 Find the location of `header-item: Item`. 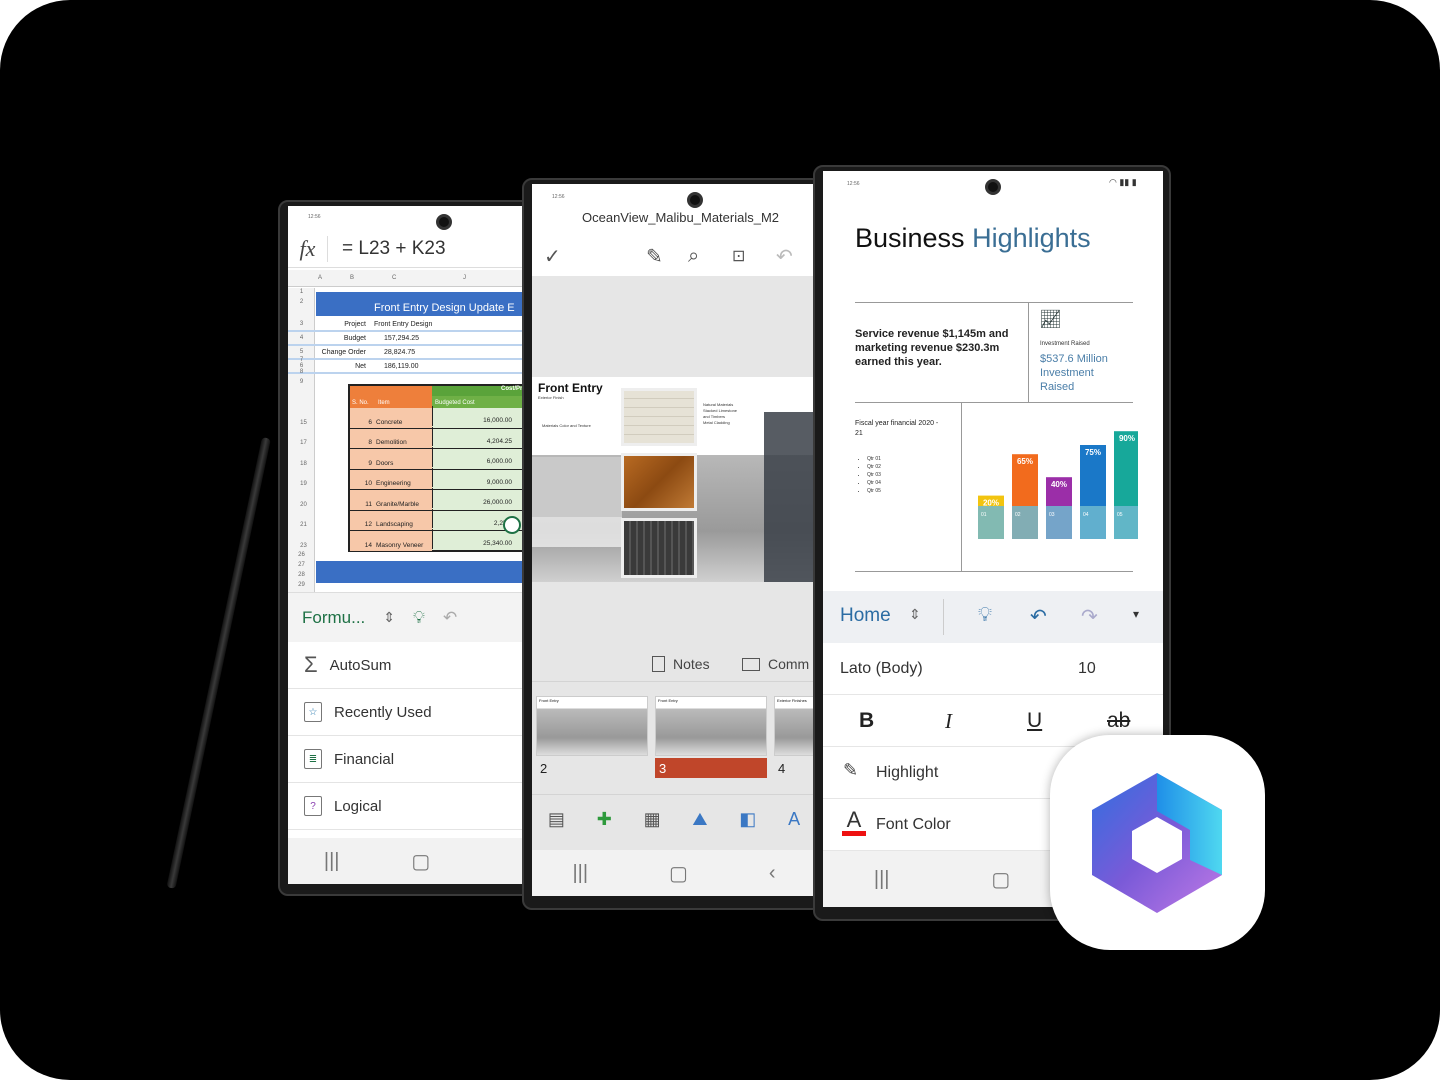

header-item: Item is located at coordinates (384, 403).